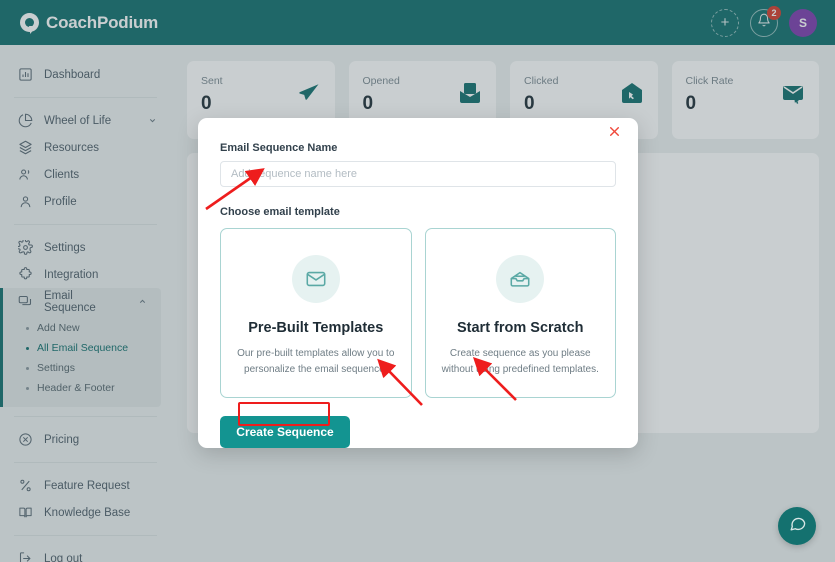 This screenshot has height=562, width=835. What do you see at coordinates (284, 414) in the screenshot?
I see `annotation-highlight-create-sequence` at bounding box center [284, 414].